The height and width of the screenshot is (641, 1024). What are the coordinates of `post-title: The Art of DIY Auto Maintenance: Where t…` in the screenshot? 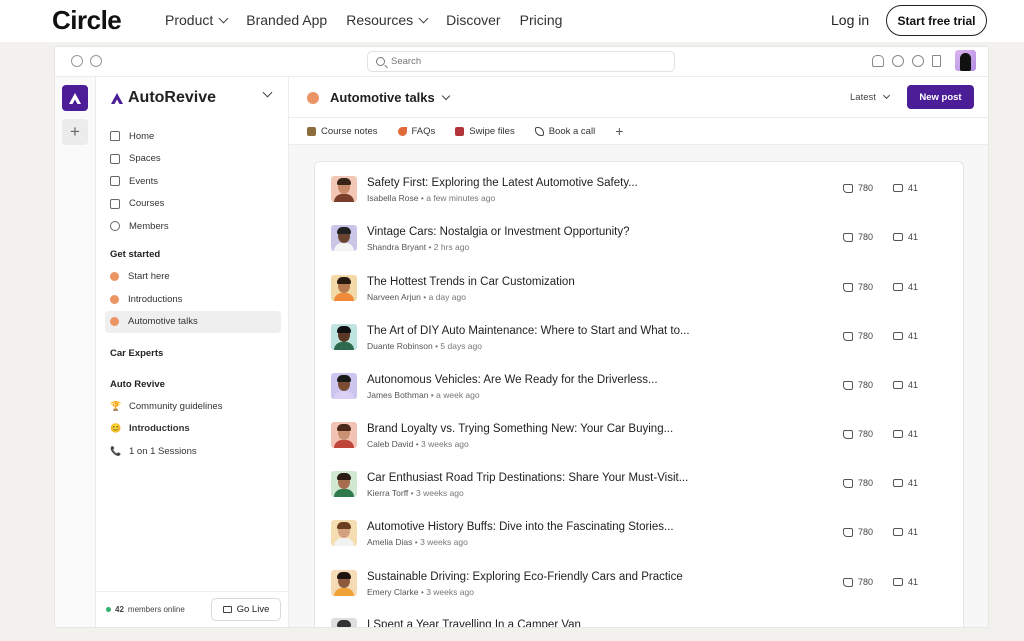 It's located at (528, 331).